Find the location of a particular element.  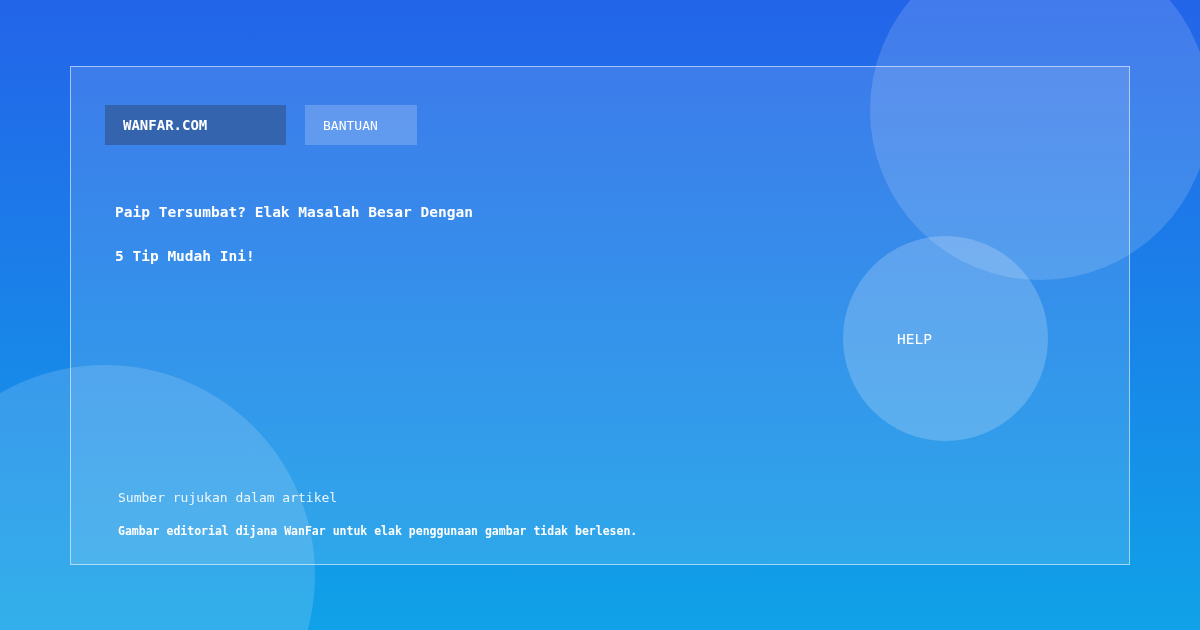

help-button: HELP is located at coordinates (945, 338).